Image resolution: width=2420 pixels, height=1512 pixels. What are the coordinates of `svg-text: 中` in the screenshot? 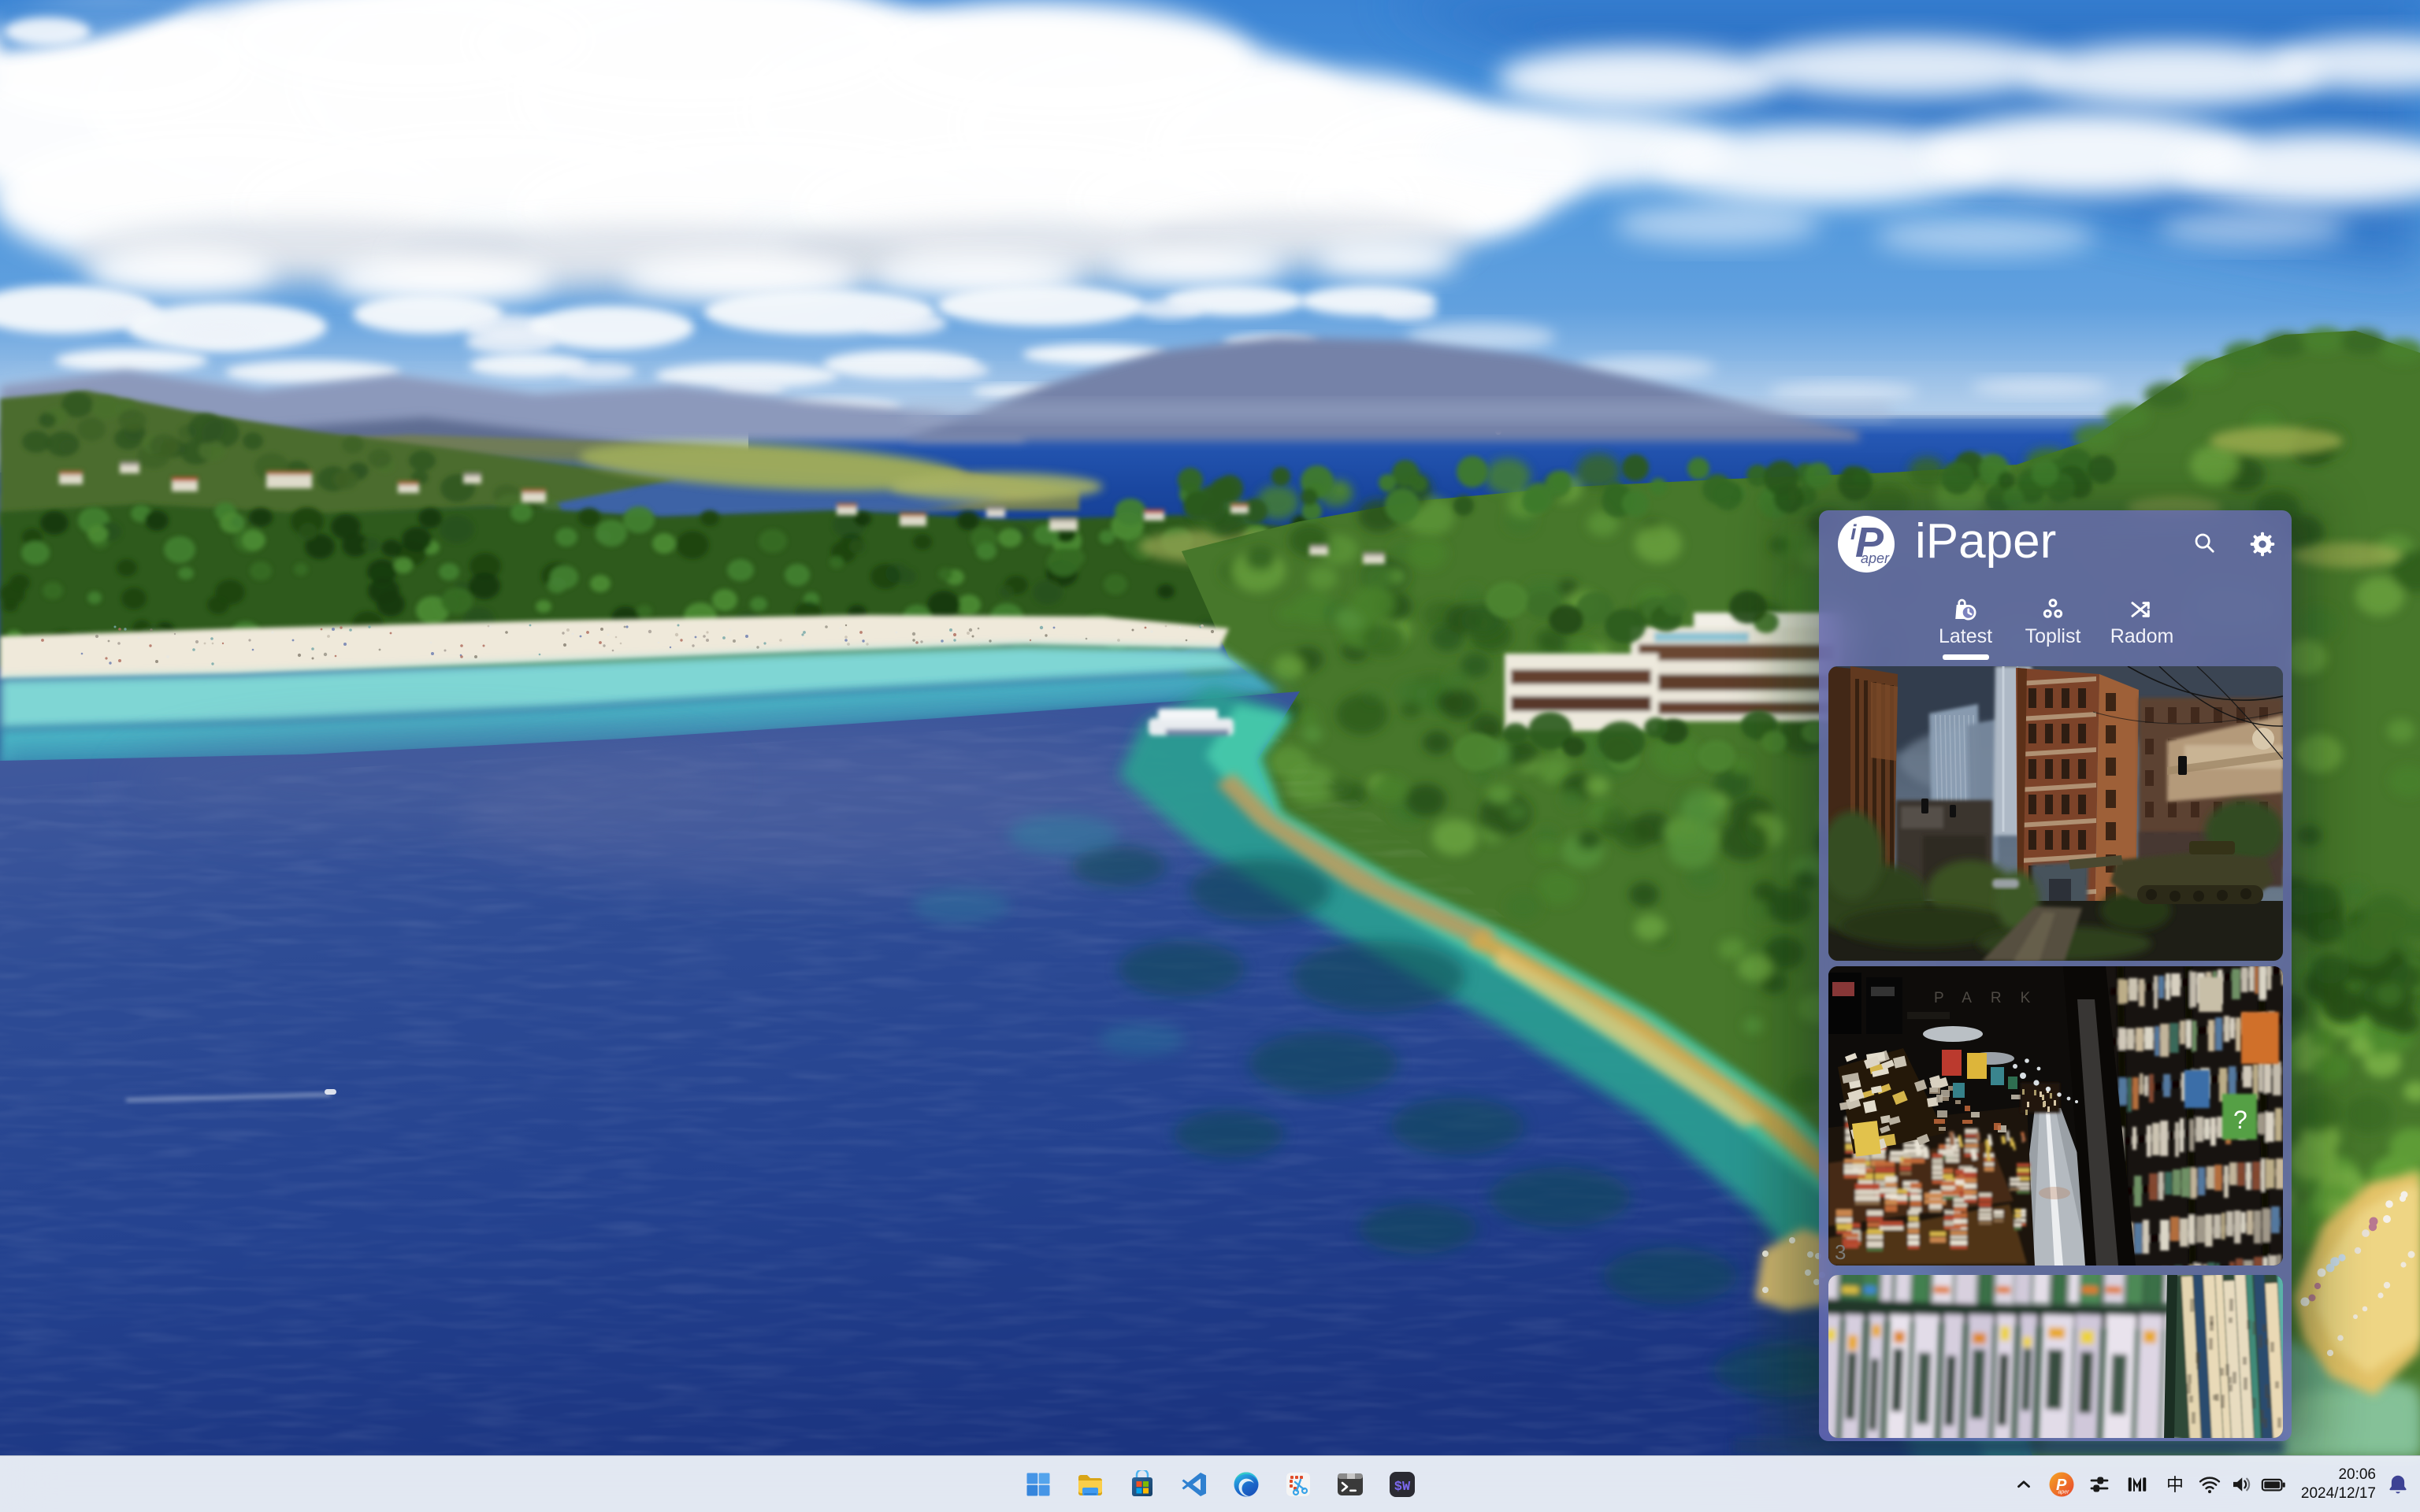 It's located at (2175, 1485).